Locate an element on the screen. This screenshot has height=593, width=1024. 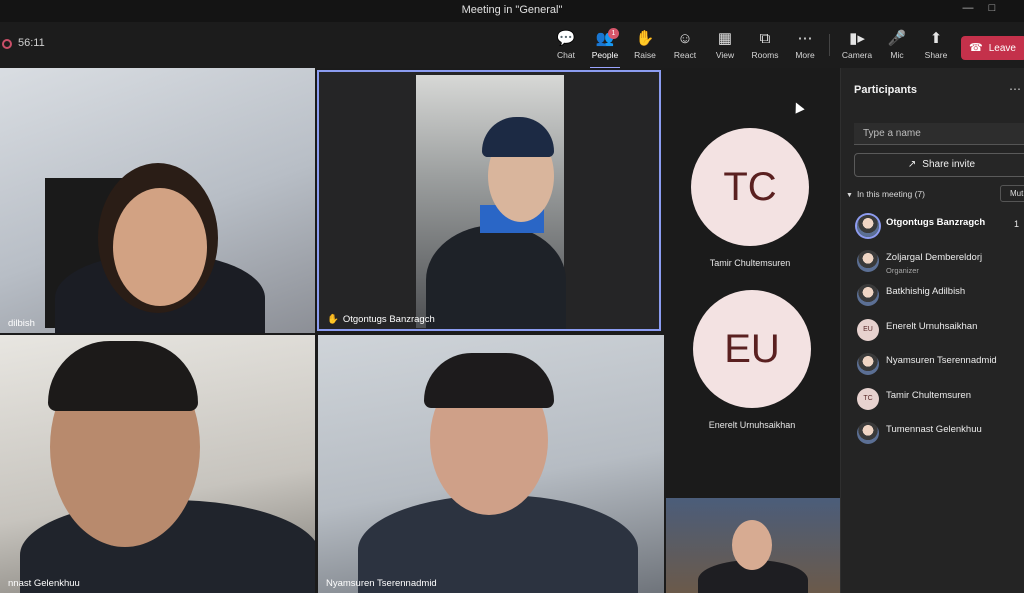
people-icon: 👥 is located at coordinates (605, 38).